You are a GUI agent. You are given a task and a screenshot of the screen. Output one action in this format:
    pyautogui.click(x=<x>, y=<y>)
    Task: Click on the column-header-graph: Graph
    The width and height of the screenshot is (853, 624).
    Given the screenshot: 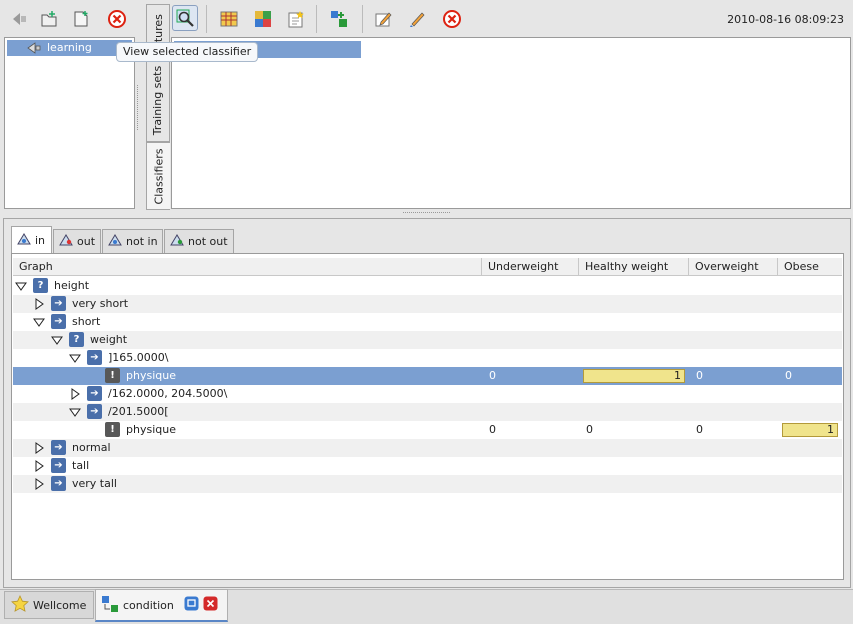 What is the action you would take?
    pyautogui.click(x=247, y=267)
    